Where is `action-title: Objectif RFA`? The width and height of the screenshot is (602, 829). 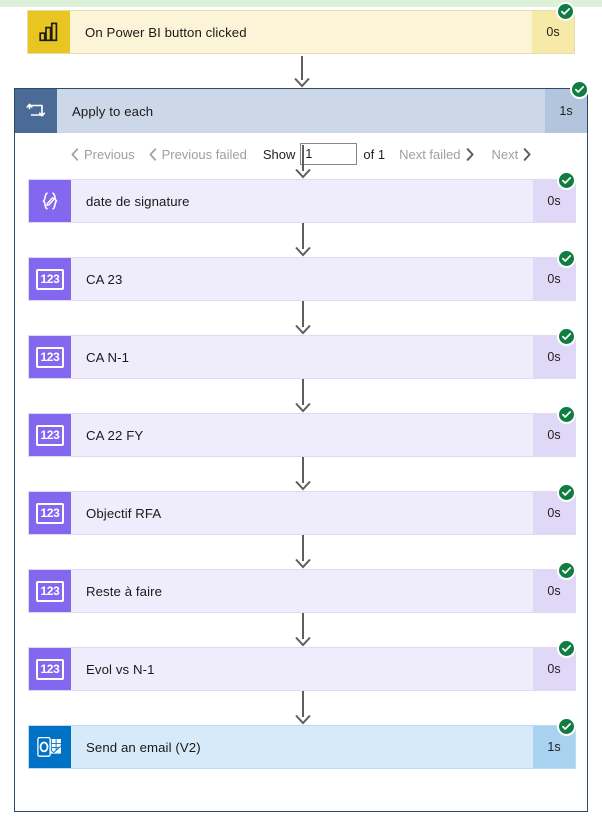 action-title: Objectif RFA is located at coordinates (124, 513).